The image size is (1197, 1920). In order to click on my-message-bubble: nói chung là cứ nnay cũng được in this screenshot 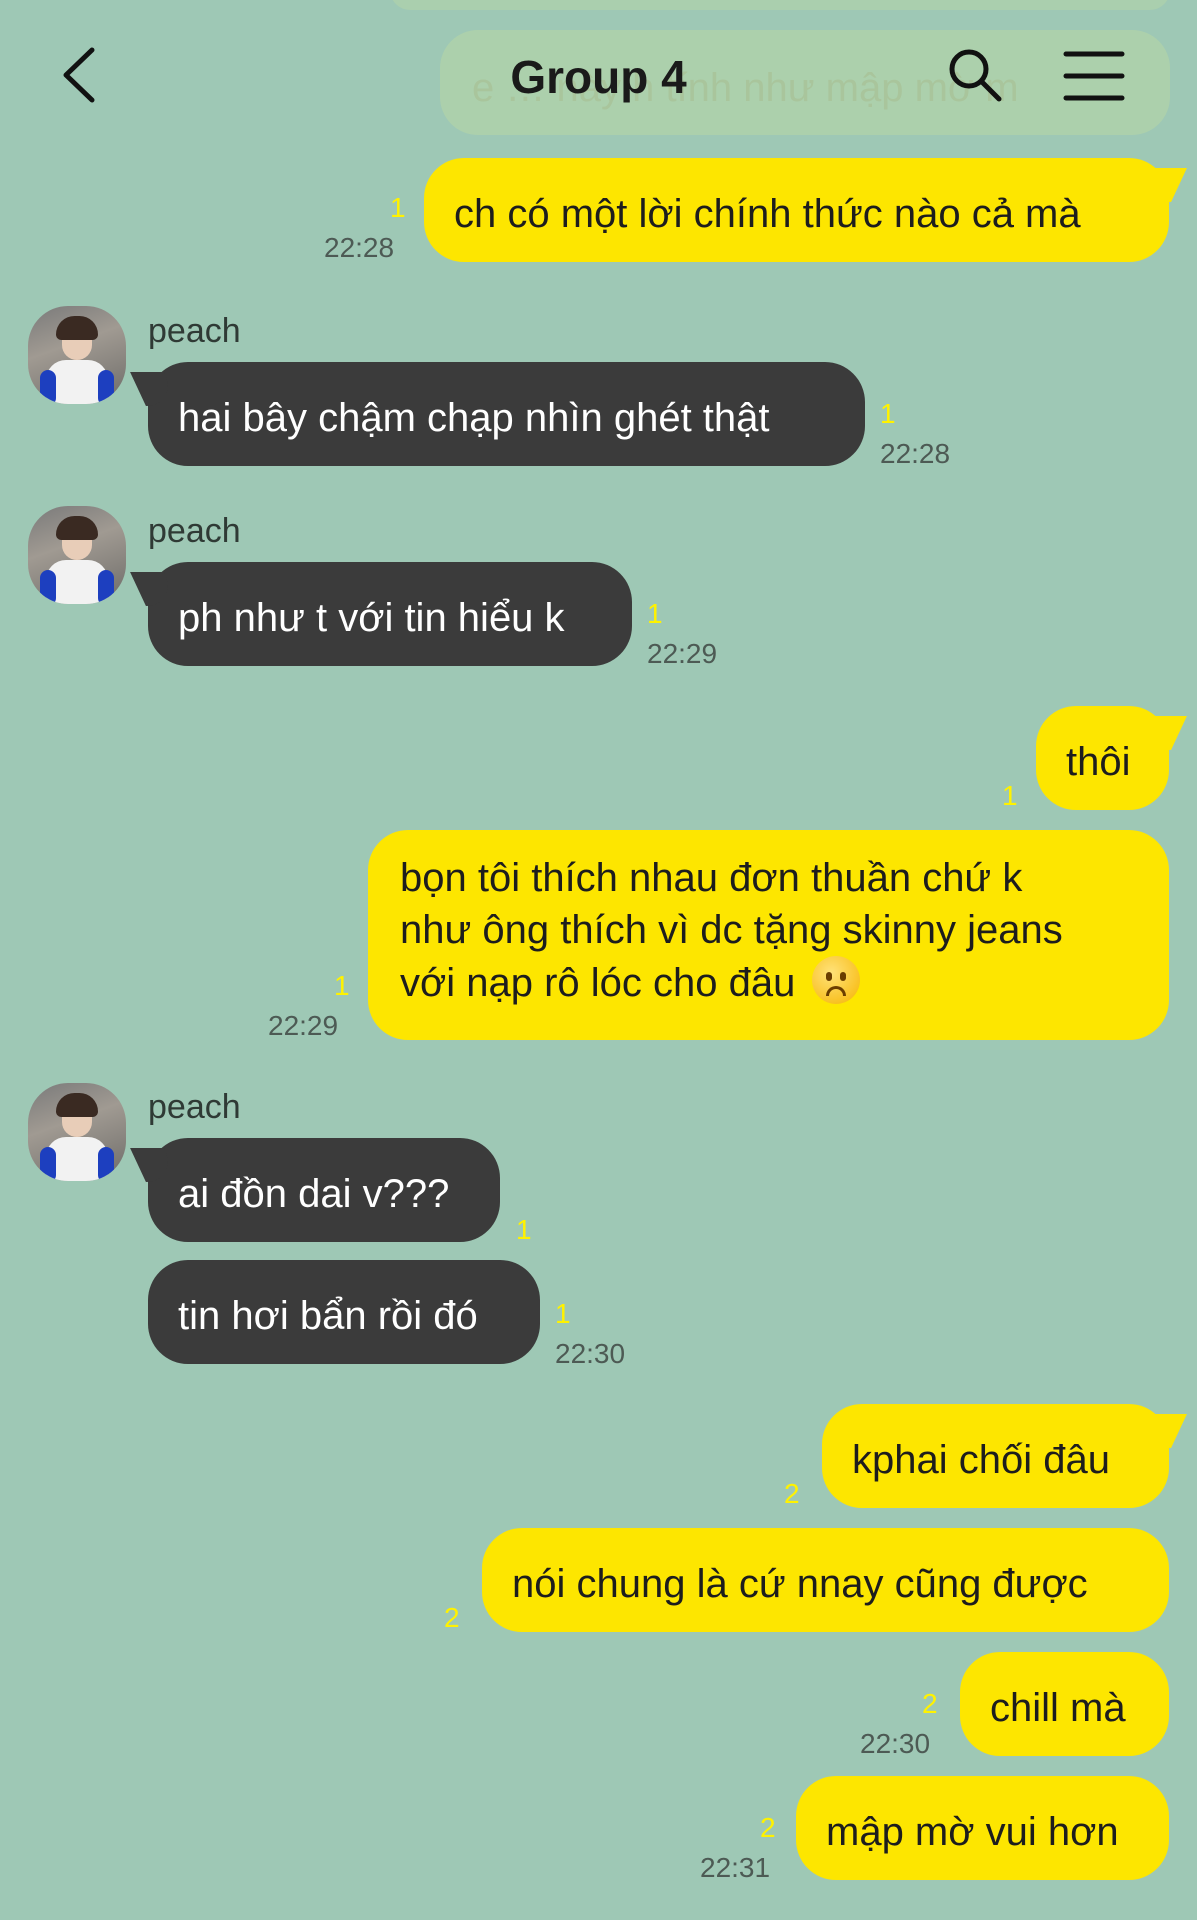, I will do `click(825, 1580)`.